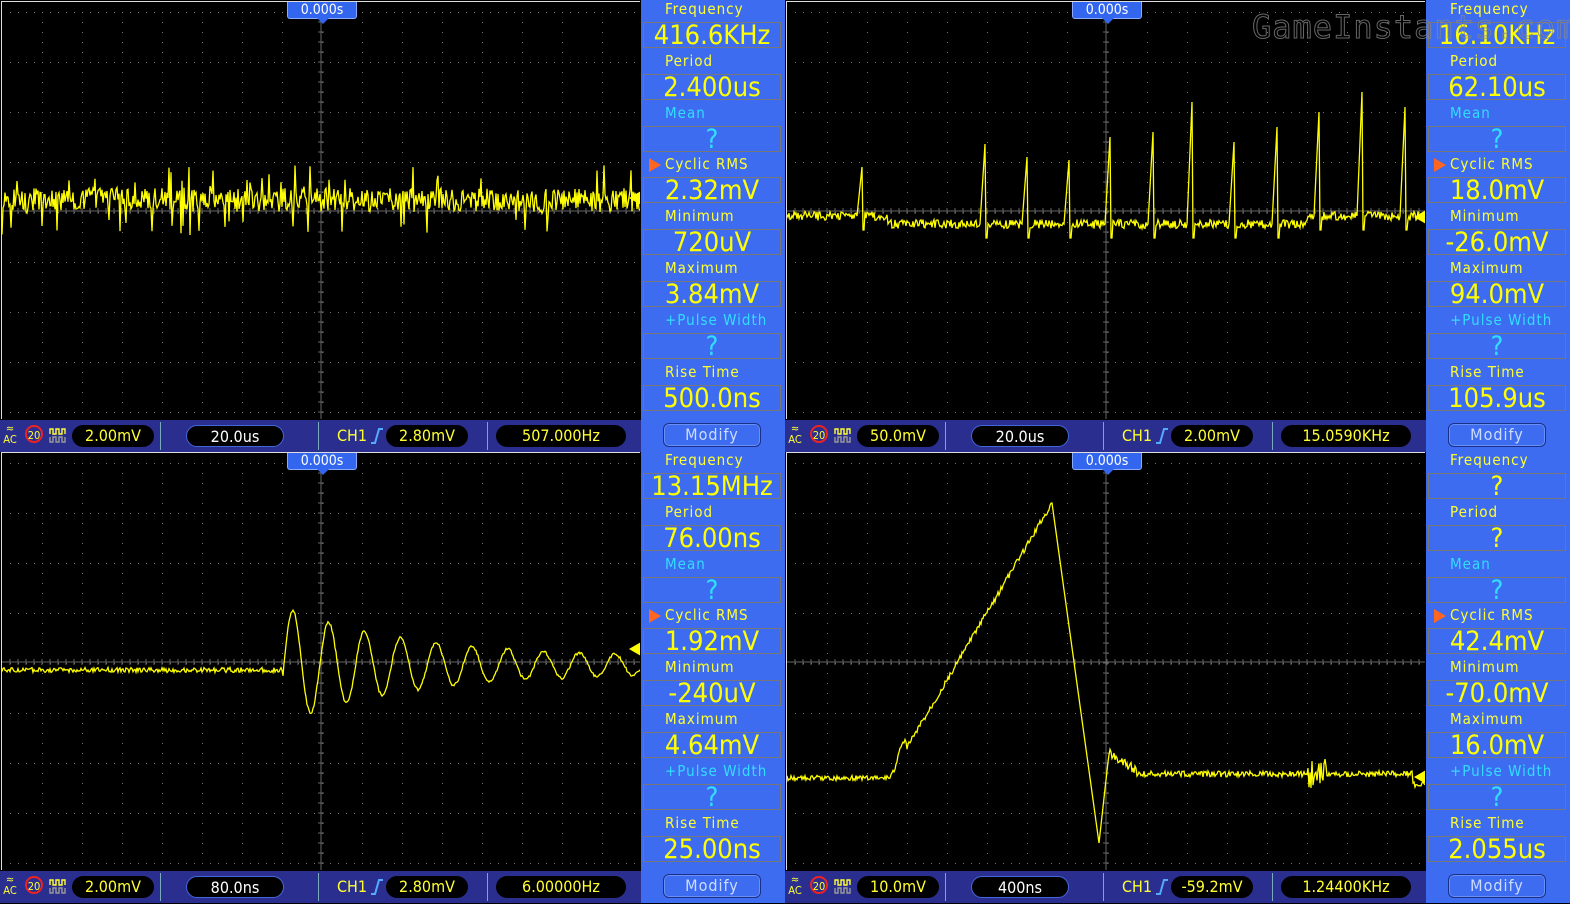  I want to click on trigger-level: -59.2mV, so click(1212, 887).